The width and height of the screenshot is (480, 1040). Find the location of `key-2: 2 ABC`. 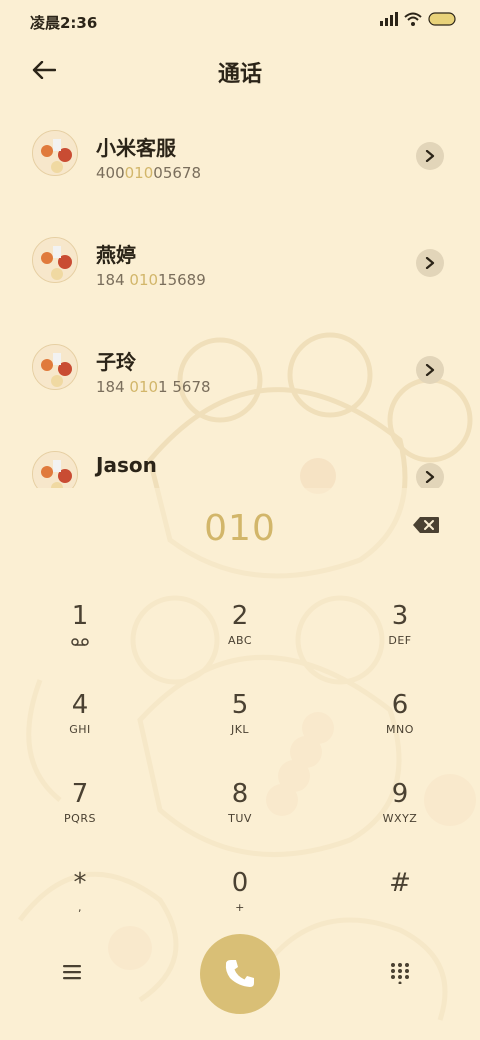

key-2: 2 ABC is located at coordinates (240, 640).